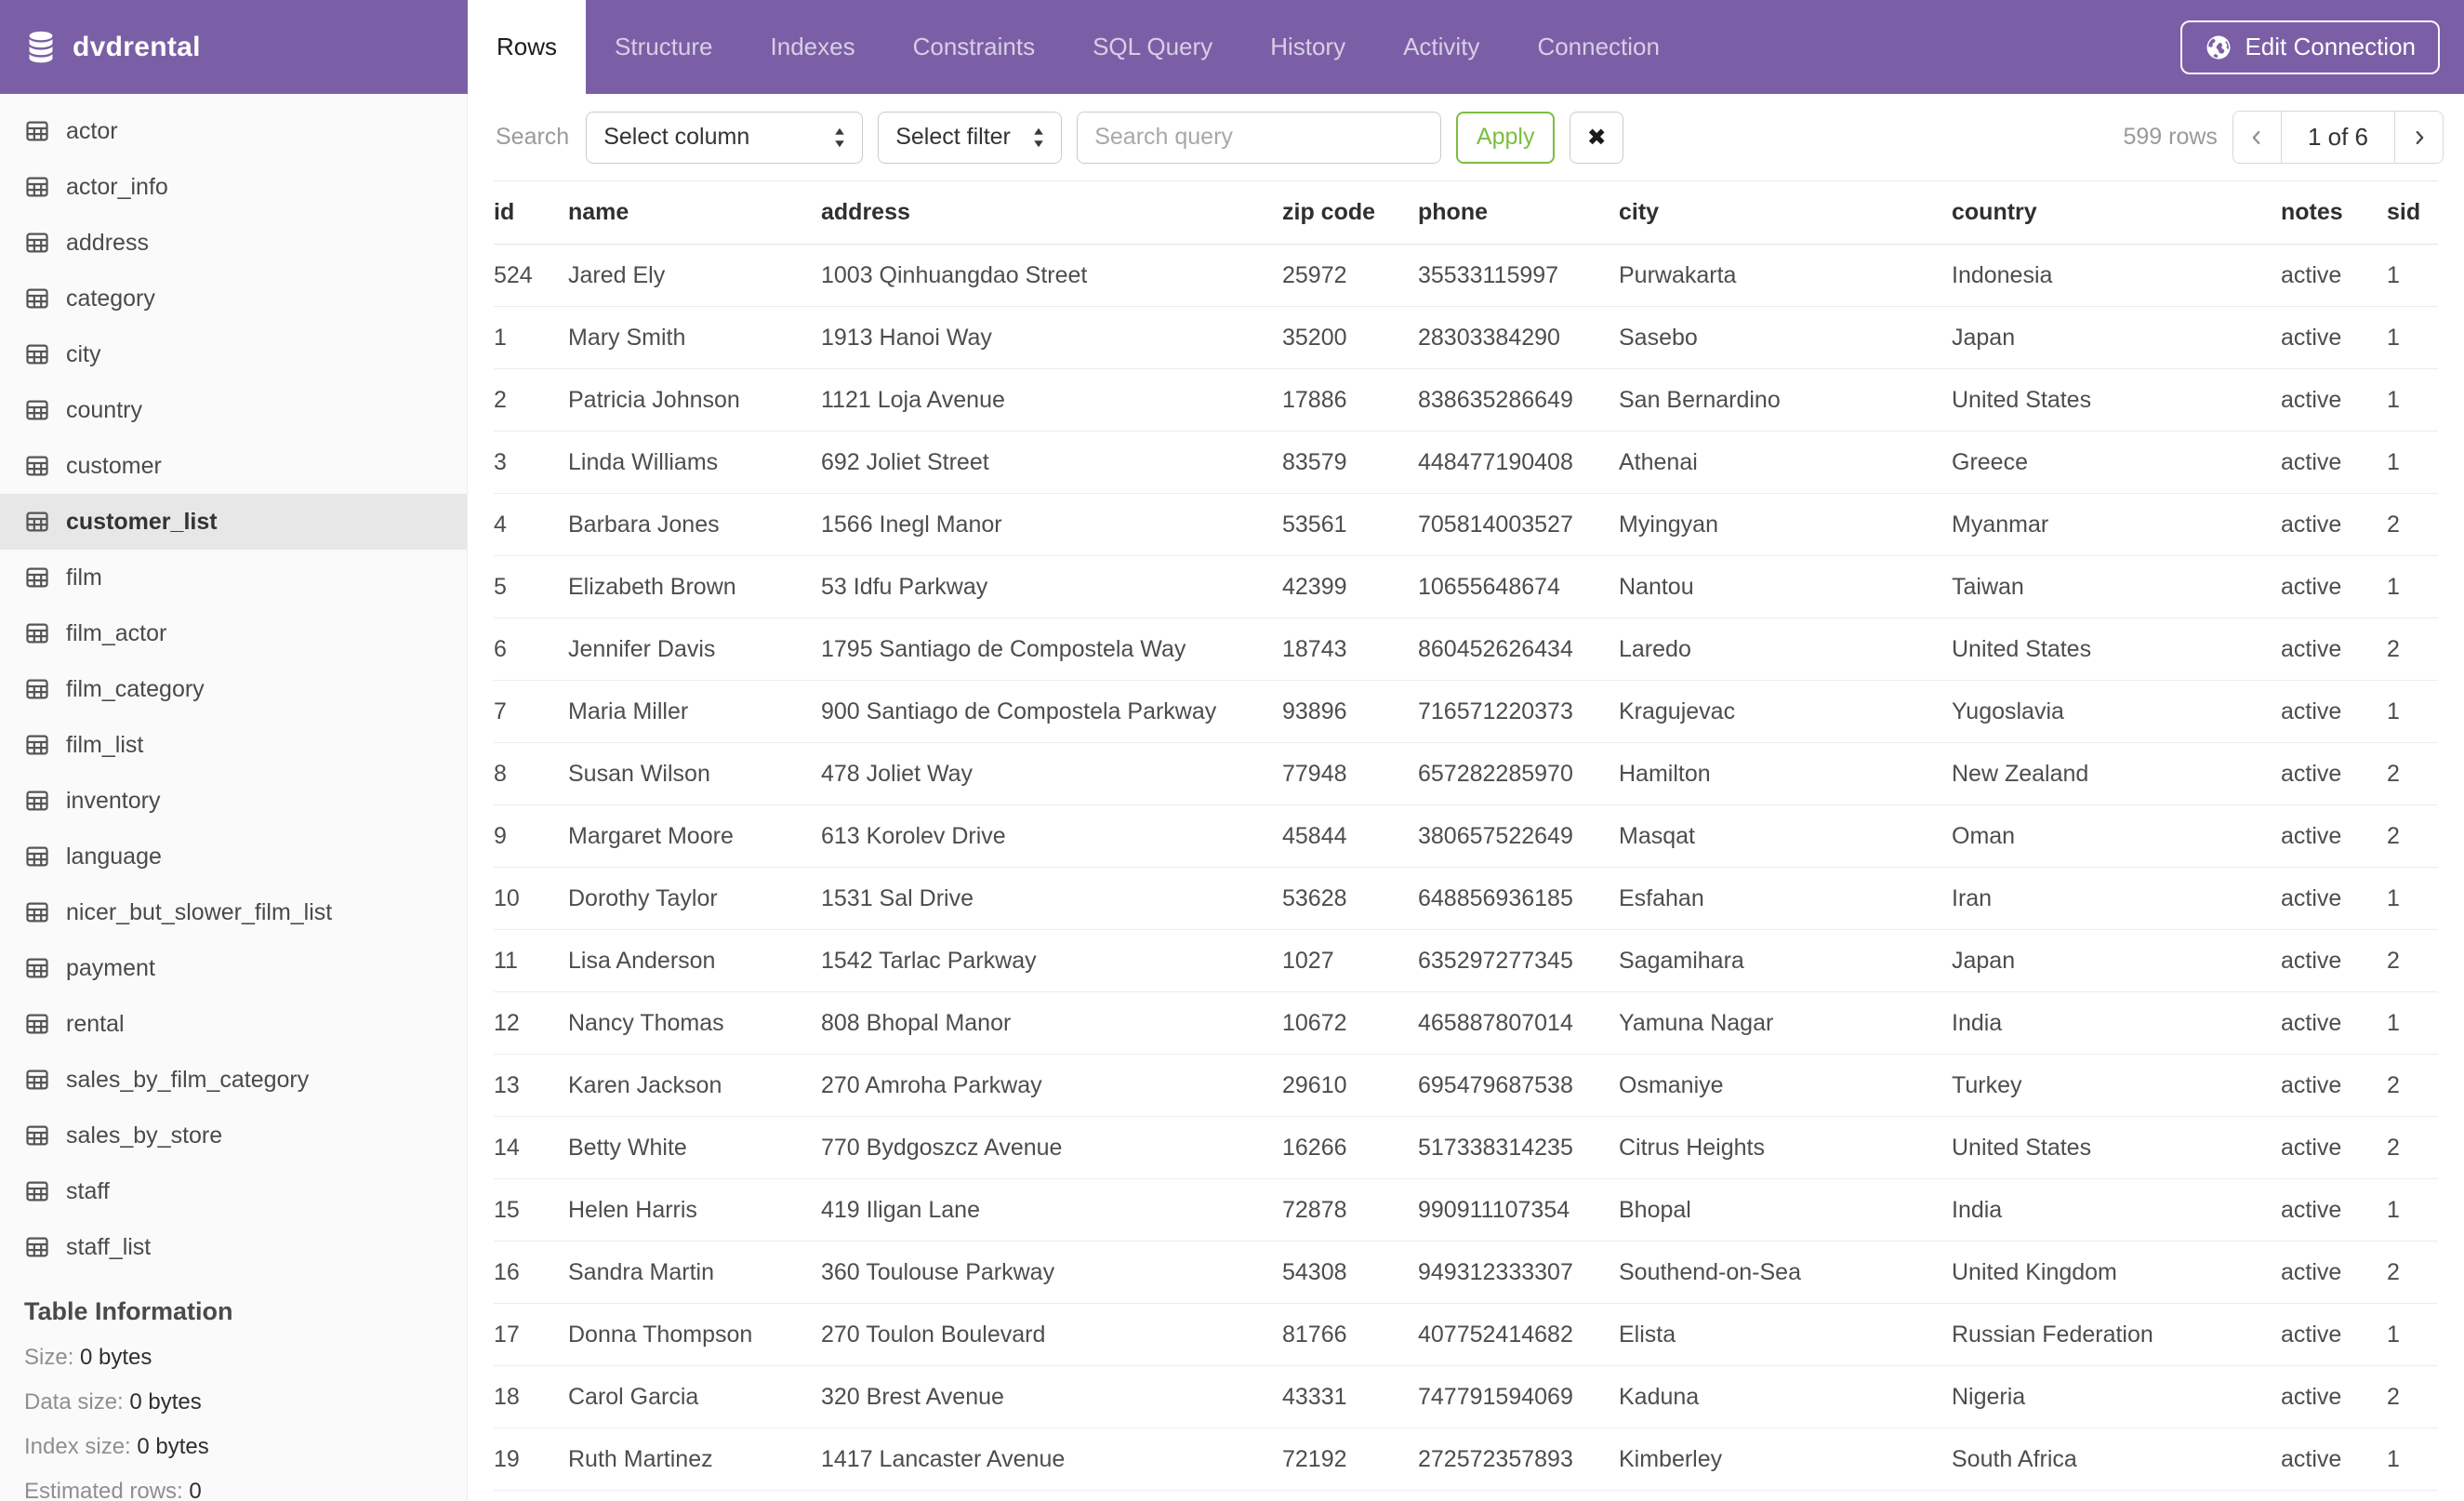 The width and height of the screenshot is (2464, 1501). I want to click on cell-id: 12, so click(531, 1023).